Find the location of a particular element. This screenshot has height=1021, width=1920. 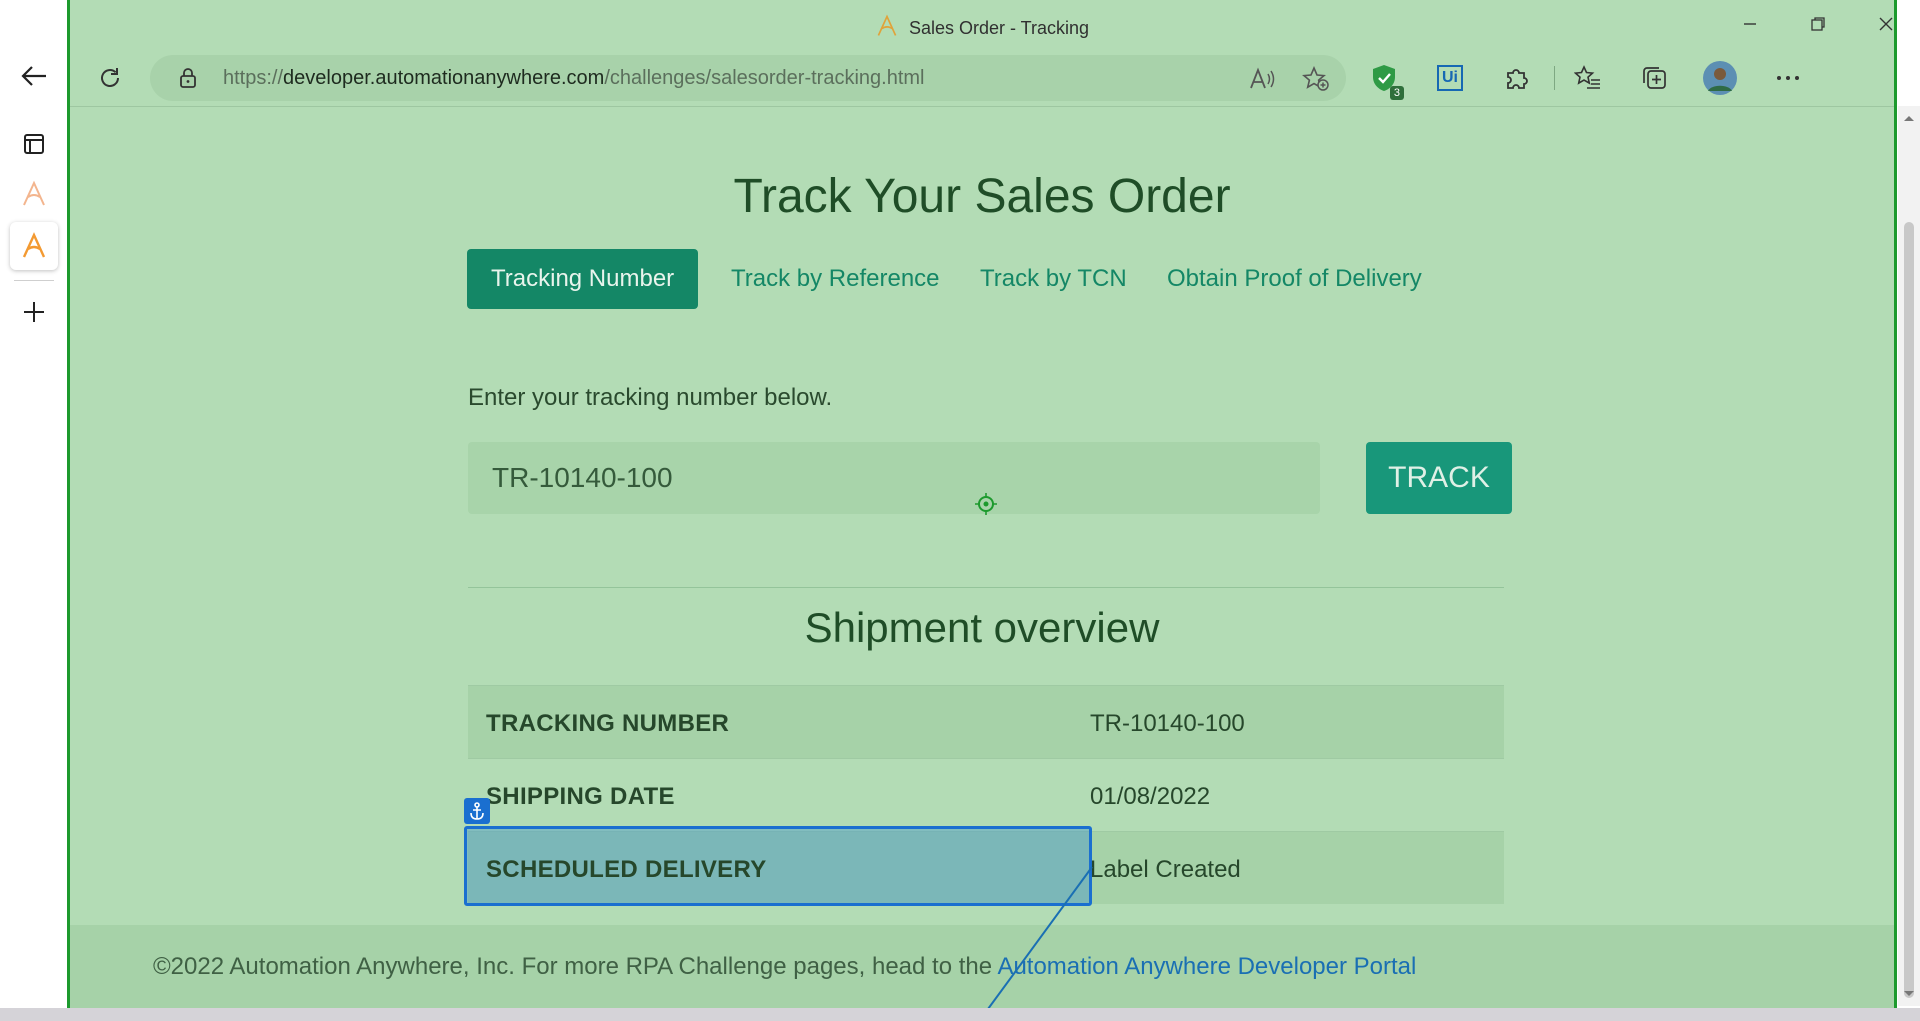

table-row: SCHEDULED DELIVERY Label Created is located at coordinates (984, 852).